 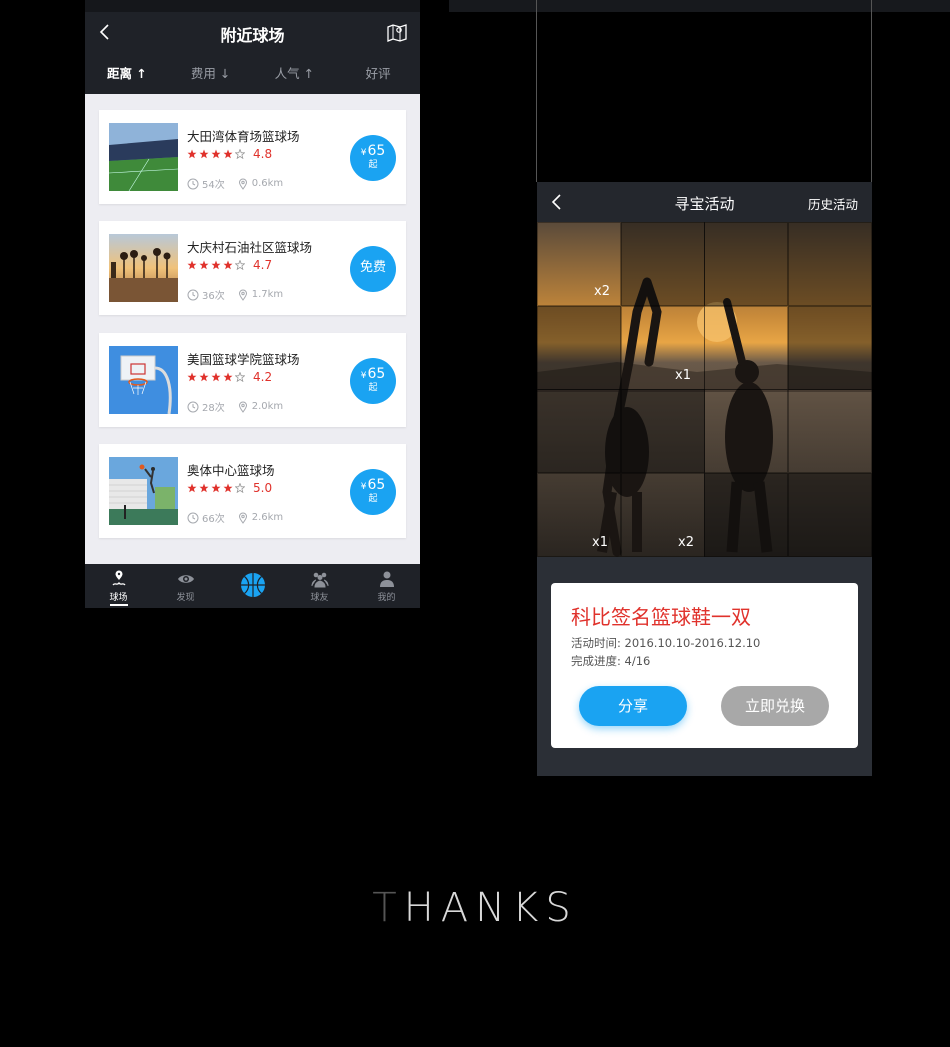 What do you see at coordinates (252, 47) in the screenshot?
I see `top-nav-bar: 附近球场 距离 ↑ 费用 ↓ 人气 ↑ 好评` at bounding box center [252, 47].